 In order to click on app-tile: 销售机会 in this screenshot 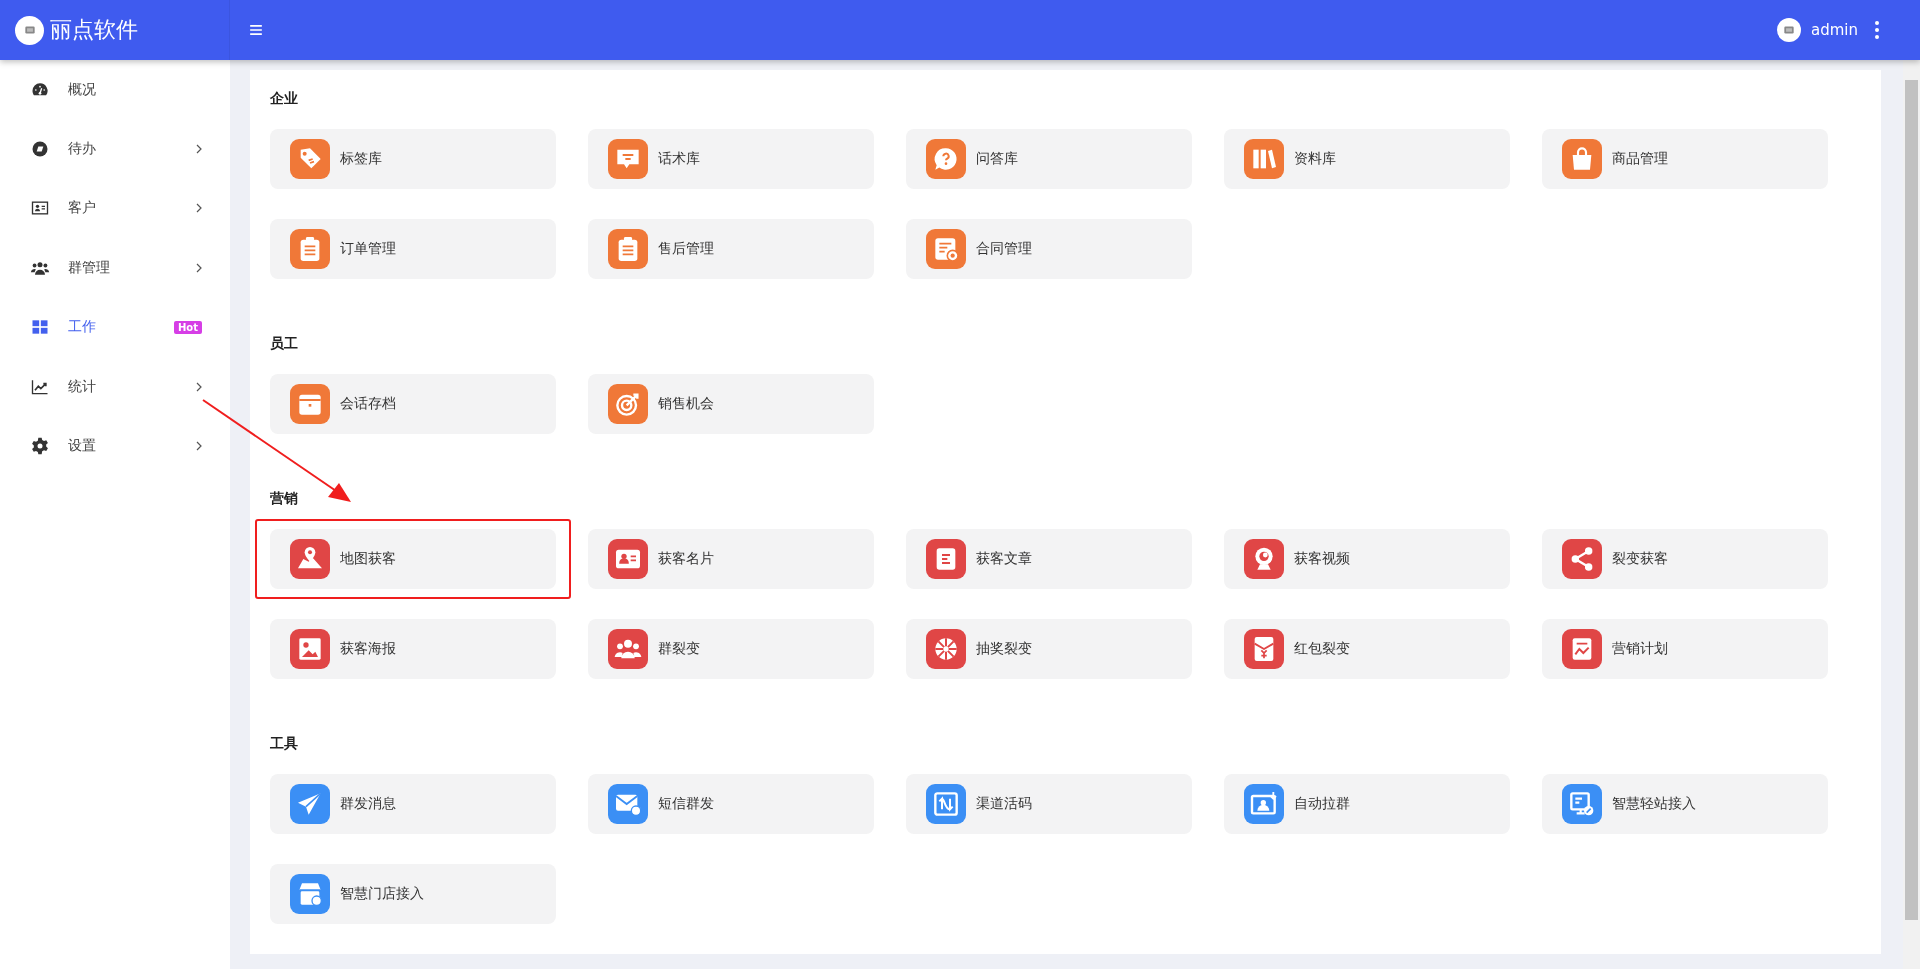, I will do `click(731, 404)`.